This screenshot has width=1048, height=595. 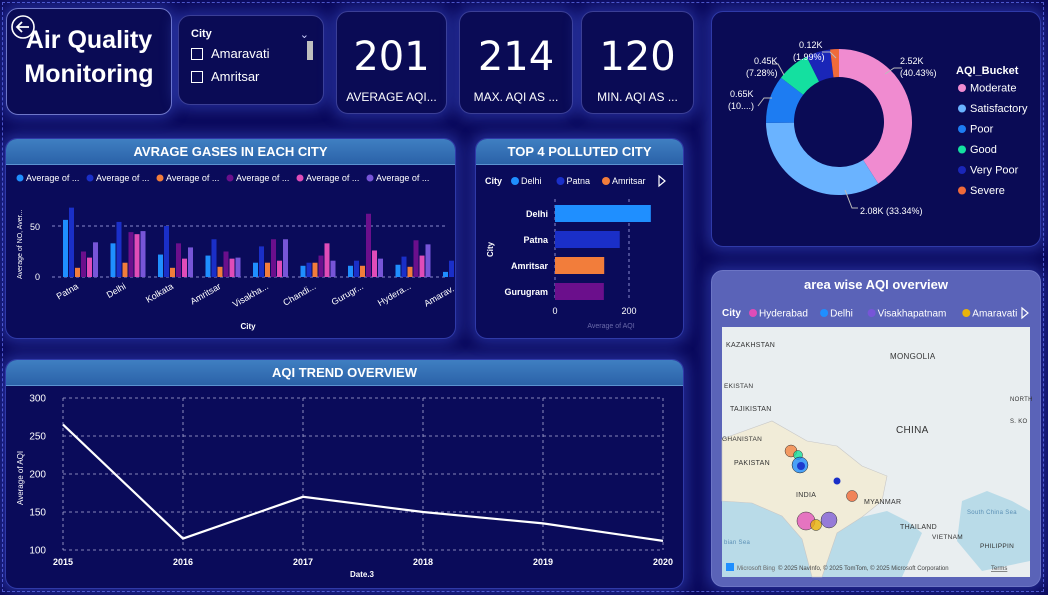 What do you see at coordinates (994, 171) in the screenshot?
I see `donut-legend-item: Very Poor` at bounding box center [994, 171].